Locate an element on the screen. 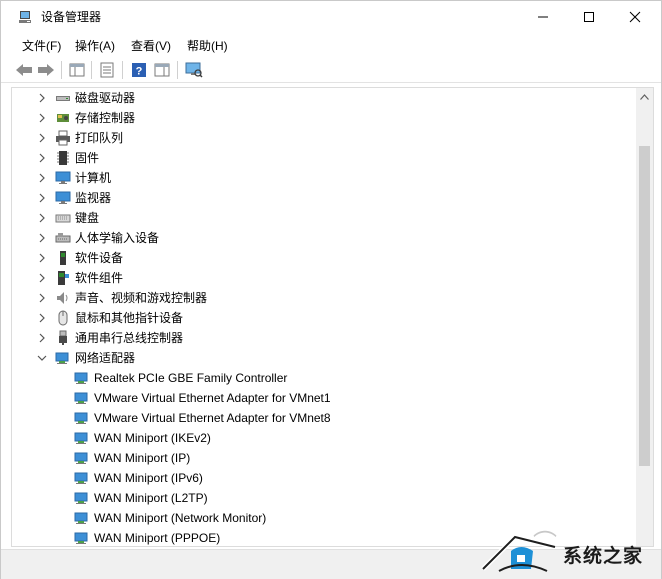 The image size is (662, 579). show-hide-tree-button is located at coordinates (77, 70).